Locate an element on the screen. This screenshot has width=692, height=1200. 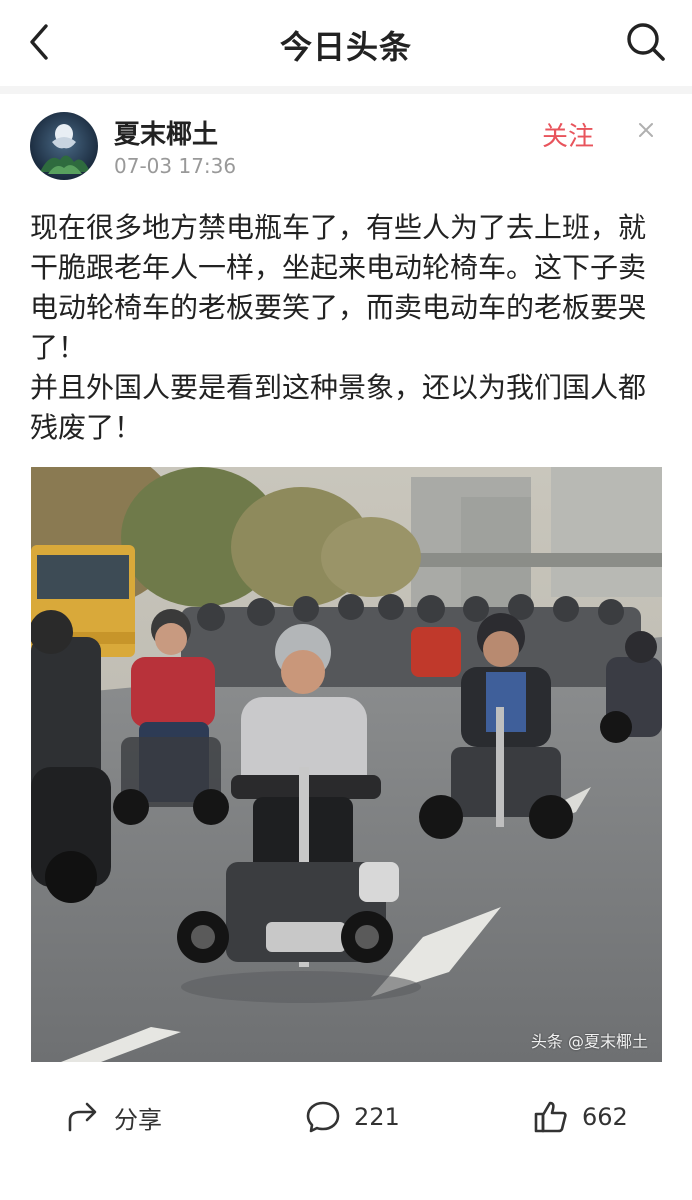
like-count: 662 is located at coordinates (605, 1117).